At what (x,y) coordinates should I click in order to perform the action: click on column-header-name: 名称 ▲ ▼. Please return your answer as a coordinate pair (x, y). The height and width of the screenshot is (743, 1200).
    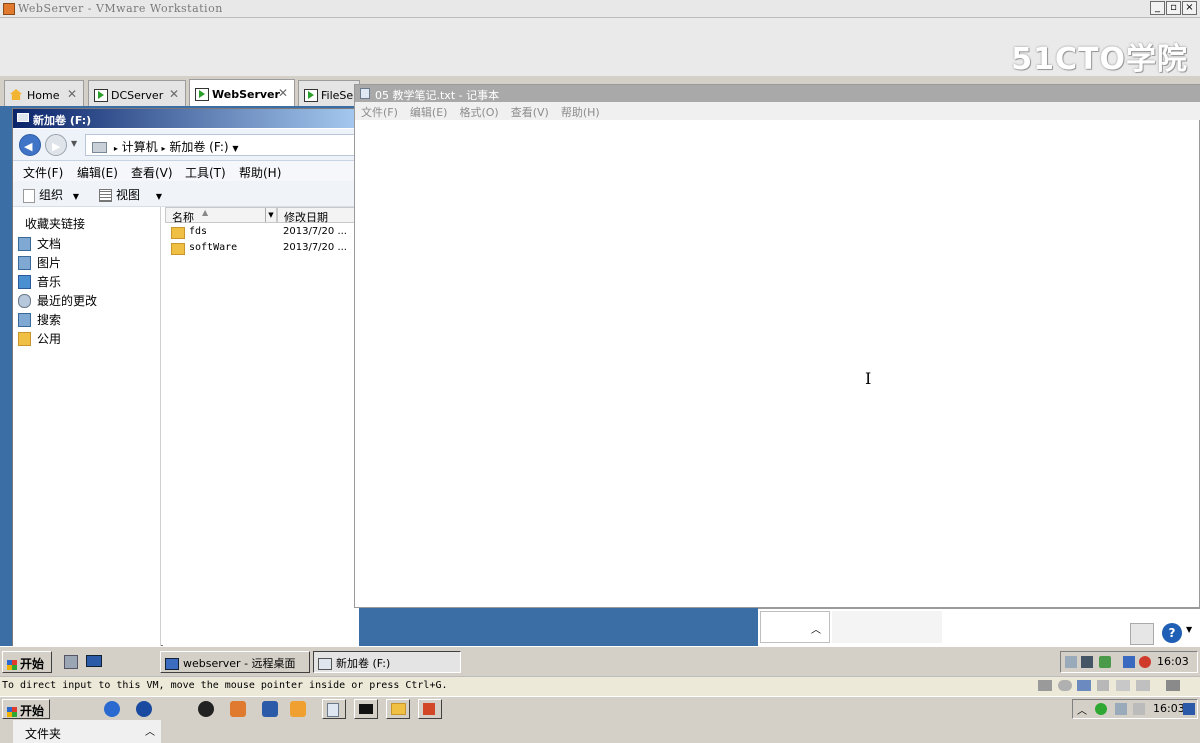
    Looking at the image, I should click on (221, 215).